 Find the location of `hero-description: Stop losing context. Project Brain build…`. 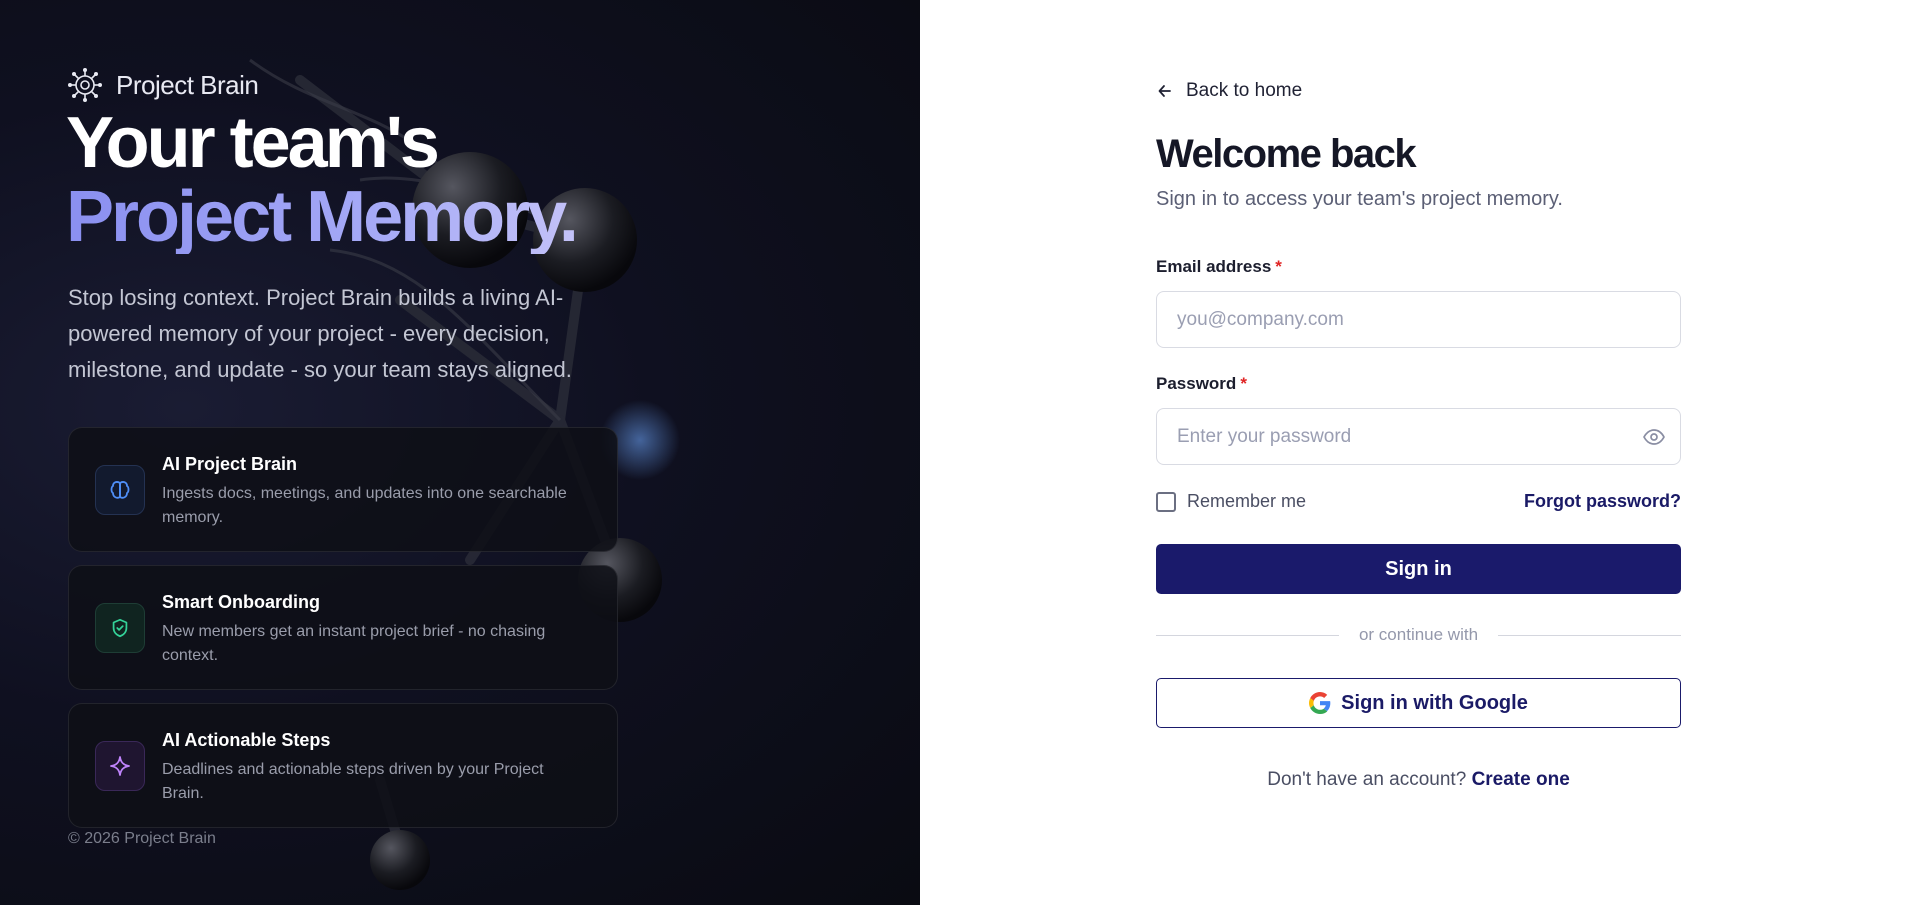

hero-description: Stop losing context. Project Brain build… is located at coordinates (320, 333).